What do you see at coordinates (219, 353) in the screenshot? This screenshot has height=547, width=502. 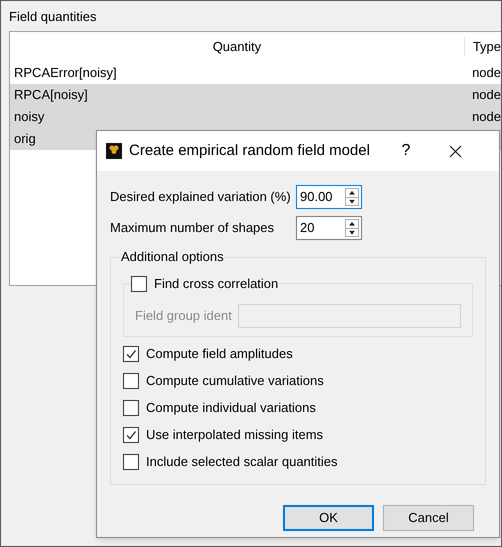 I see `checkbox-label: Compute field amplitudes` at bounding box center [219, 353].